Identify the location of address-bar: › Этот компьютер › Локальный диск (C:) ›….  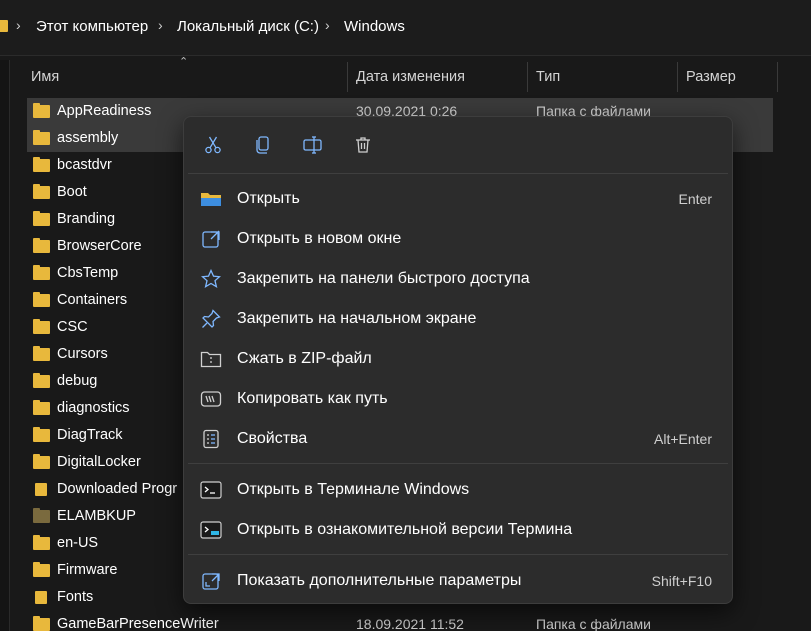
(405, 28).